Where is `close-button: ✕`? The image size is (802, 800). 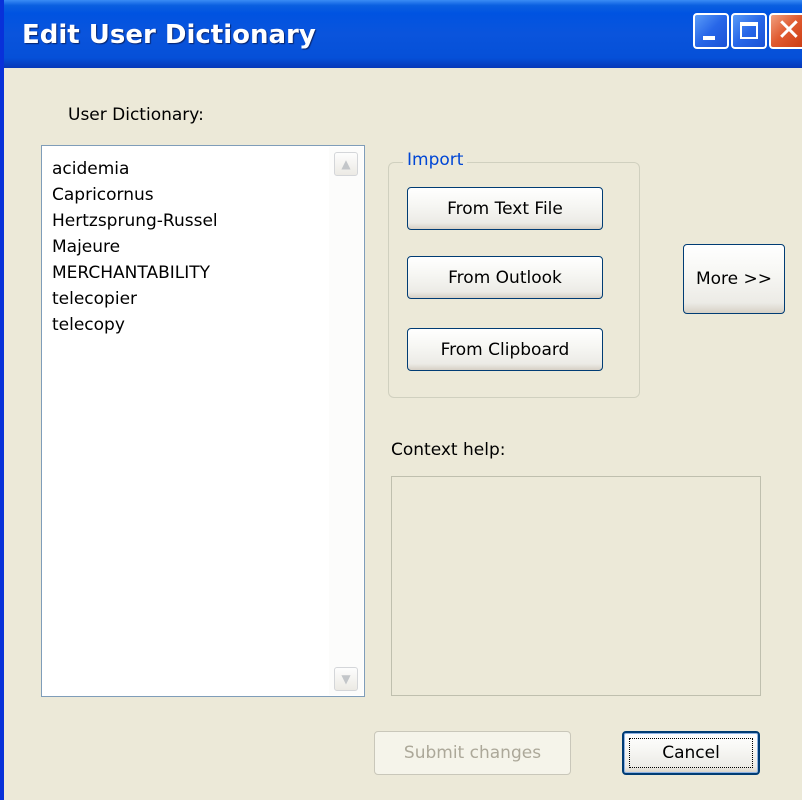
close-button: ✕ is located at coordinates (785, 31).